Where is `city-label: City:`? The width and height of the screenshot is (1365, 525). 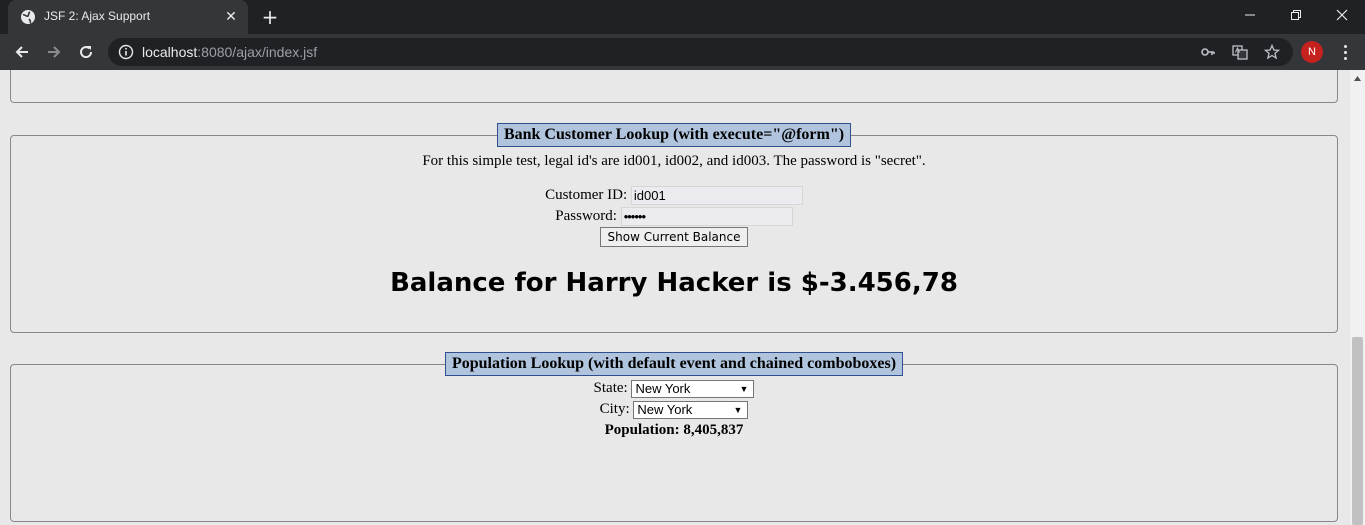 city-label: City: is located at coordinates (614, 409).